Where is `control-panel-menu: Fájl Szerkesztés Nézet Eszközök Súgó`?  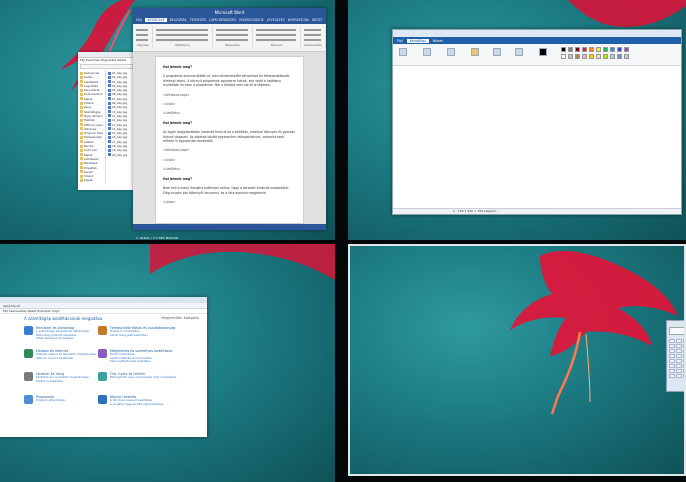 control-panel-menu: Fájl Szerkesztés Nézet Eszközök Súgó is located at coordinates (103, 311).